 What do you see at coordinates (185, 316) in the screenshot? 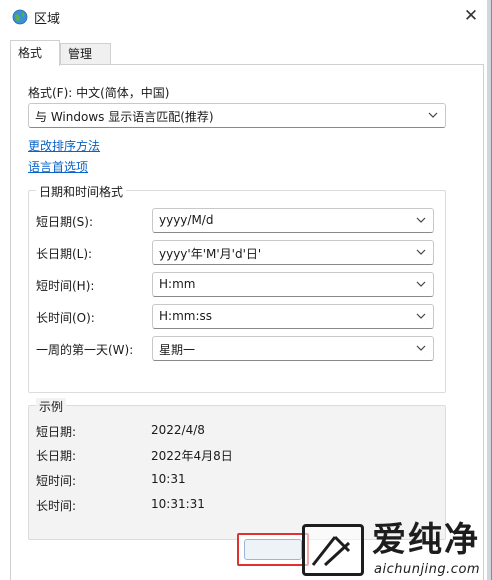
I see `long-time-value: H:mm:ss` at bounding box center [185, 316].